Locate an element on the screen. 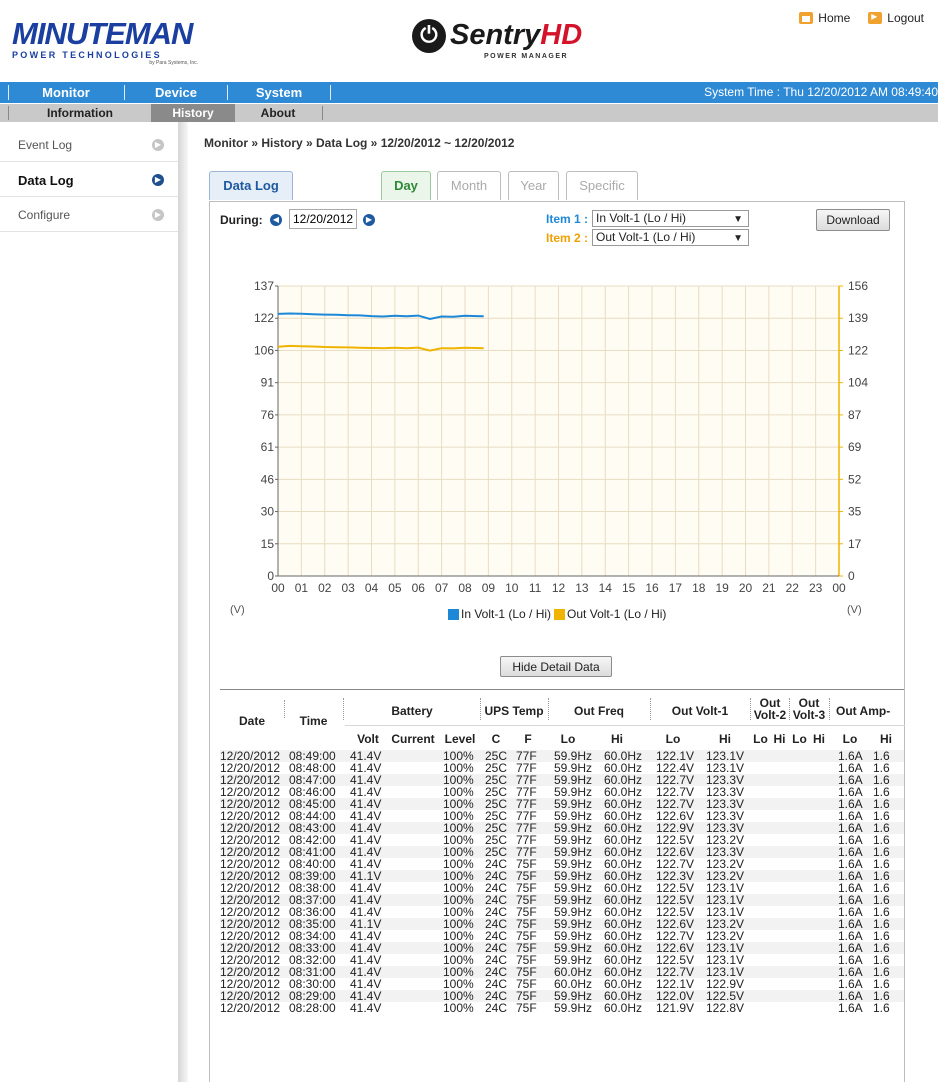  prev-date-button: ◀ is located at coordinates (276, 220).